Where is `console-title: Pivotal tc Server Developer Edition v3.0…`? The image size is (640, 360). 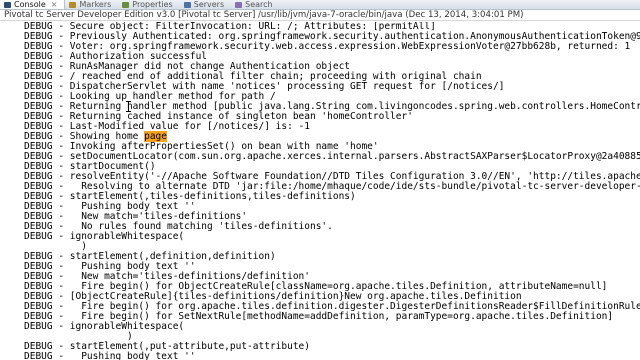
console-title: Pivotal tc Server Developer Edition v3.0… is located at coordinates (320, 15).